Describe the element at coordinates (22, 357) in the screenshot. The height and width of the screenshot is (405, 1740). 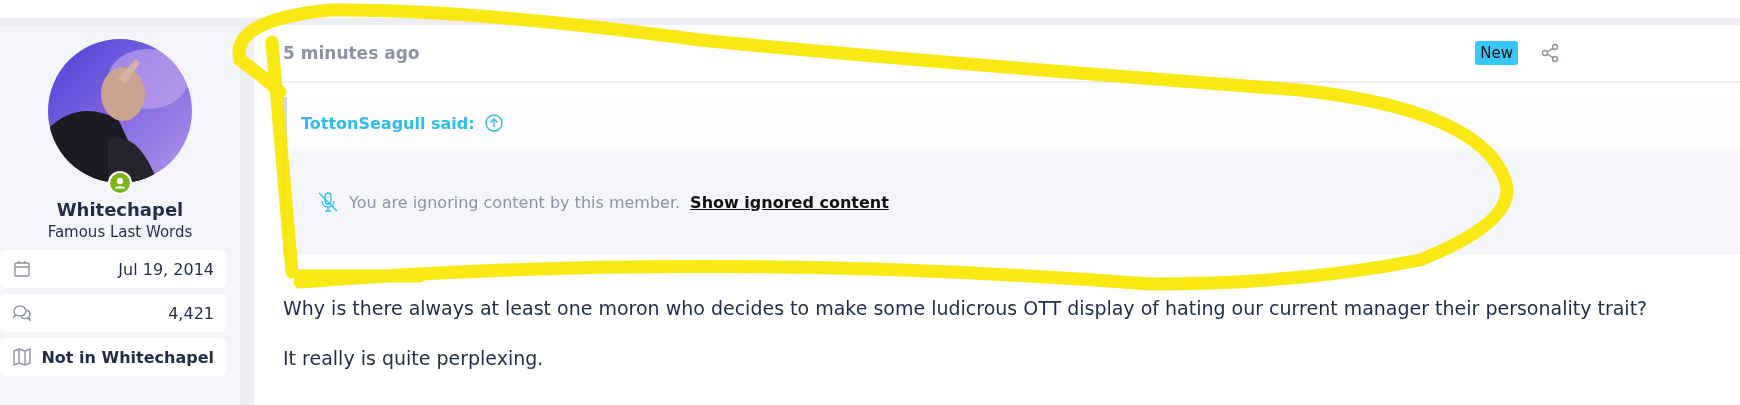
I see `map-icon` at that location.